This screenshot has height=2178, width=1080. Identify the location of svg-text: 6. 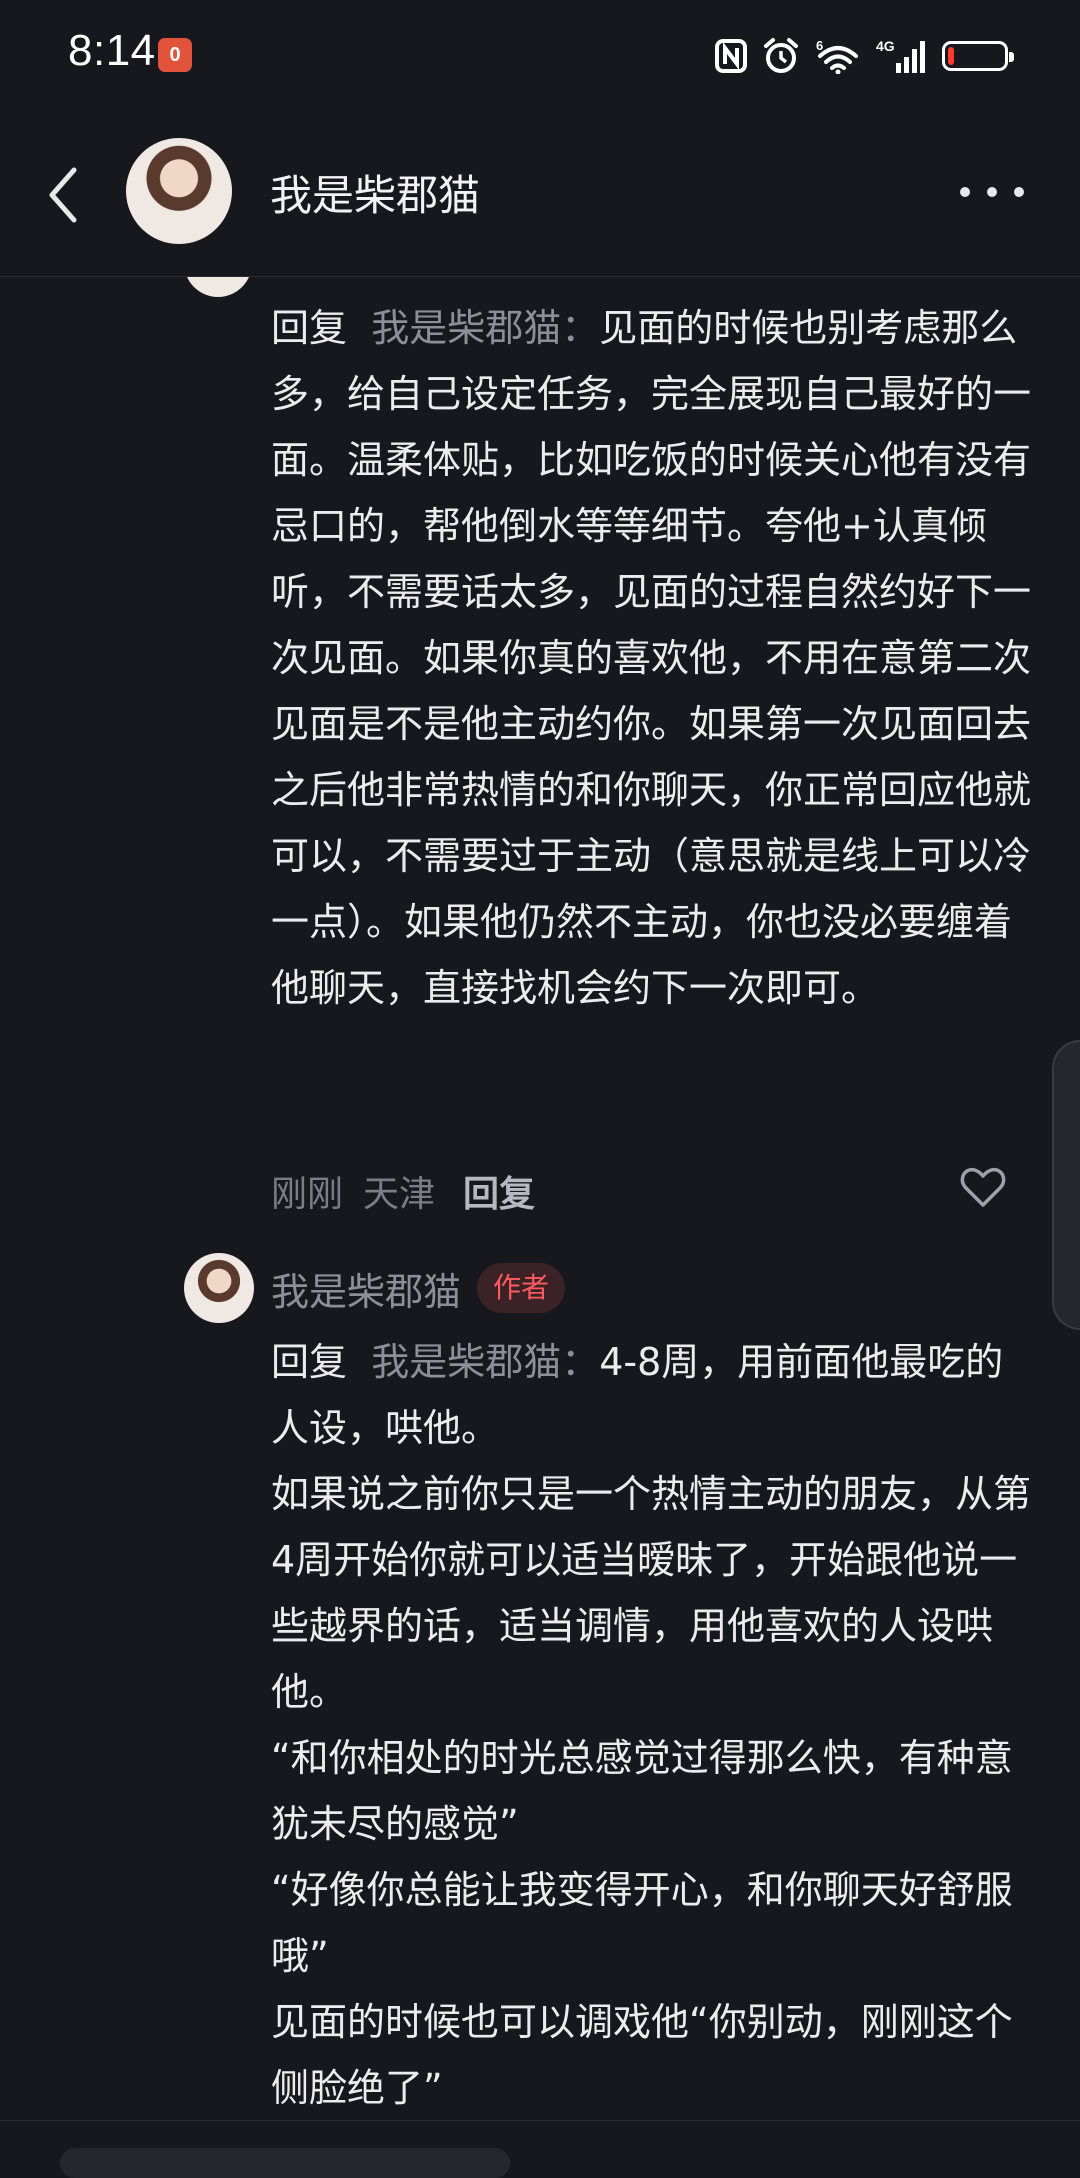
(819, 45).